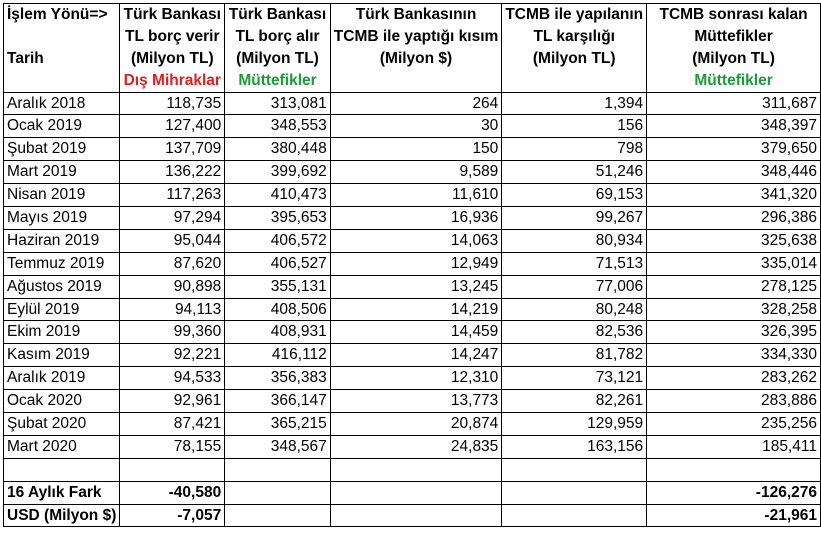  What do you see at coordinates (277, 195) in the screenshot?
I see `value-cell: 410,473` at bounding box center [277, 195].